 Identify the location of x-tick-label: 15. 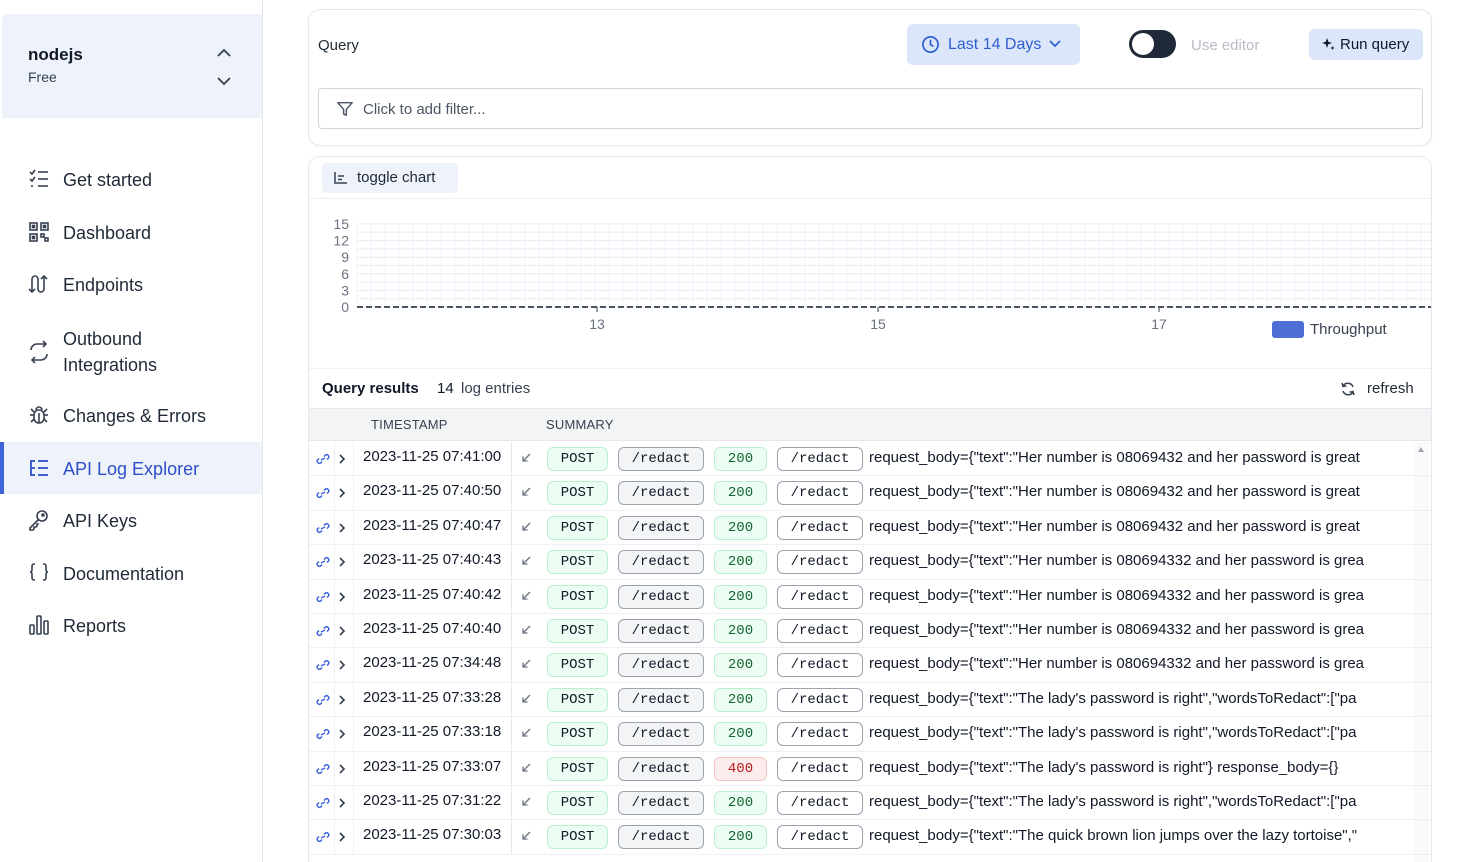
(878, 324).